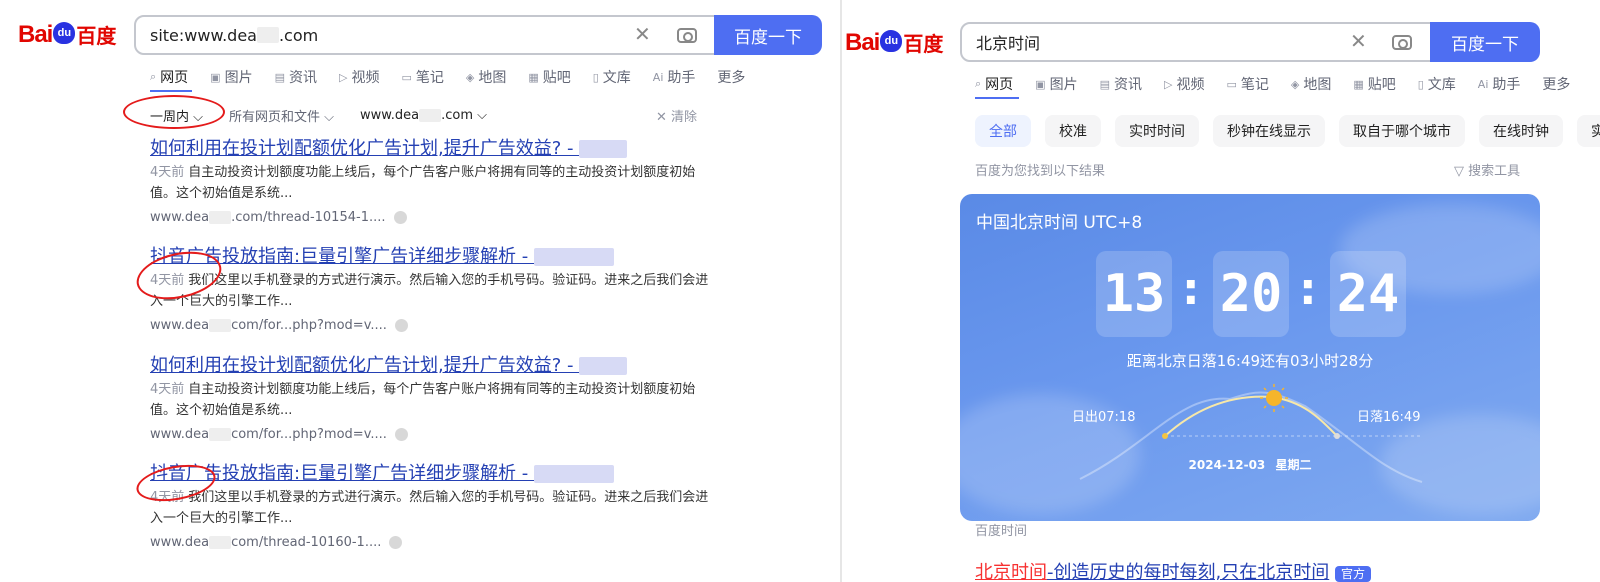 This screenshot has height=582, width=1600. What do you see at coordinates (1157, 131) in the screenshot?
I see `pill-realtime: 实时时间` at bounding box center [1157, 131].